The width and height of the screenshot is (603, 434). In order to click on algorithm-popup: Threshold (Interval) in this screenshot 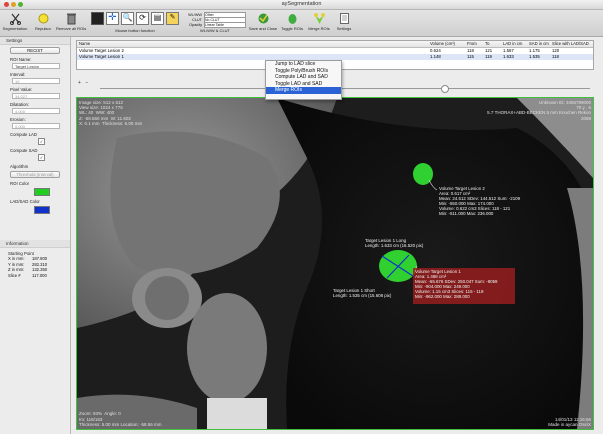, I will do `click(35, 174)`.